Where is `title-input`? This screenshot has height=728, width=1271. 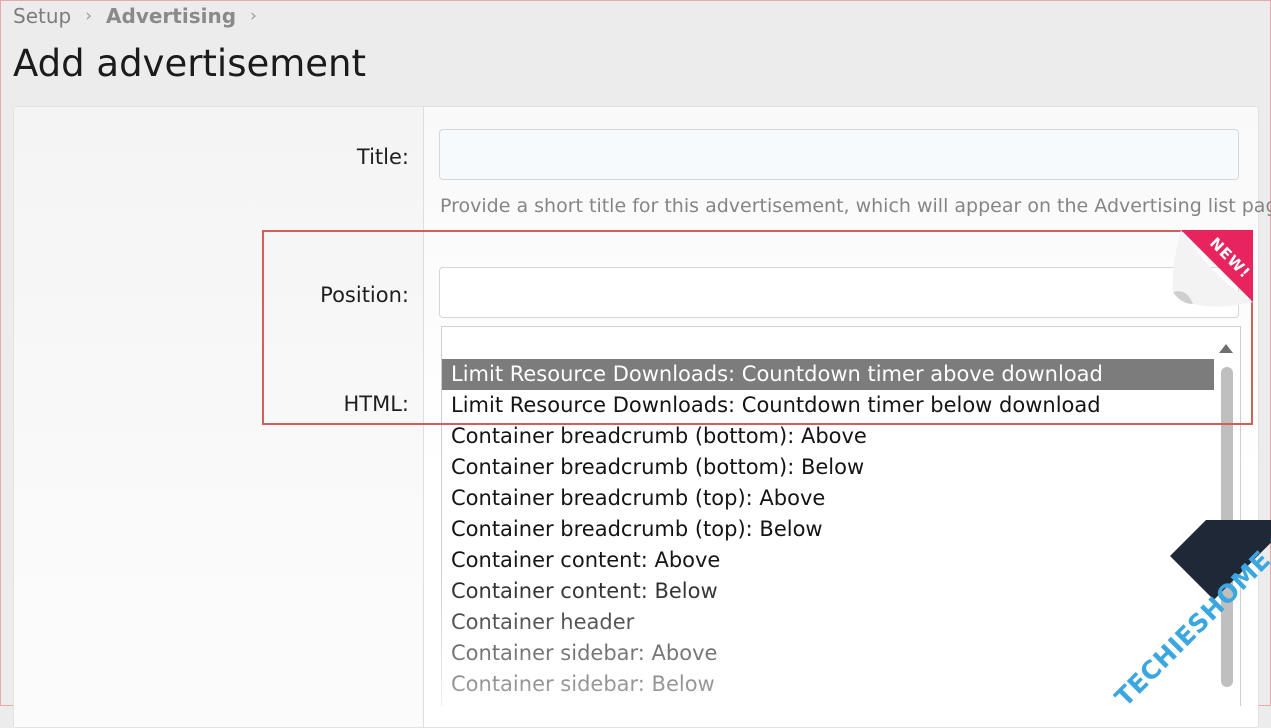 title-input is located at coordinates (839, 154).